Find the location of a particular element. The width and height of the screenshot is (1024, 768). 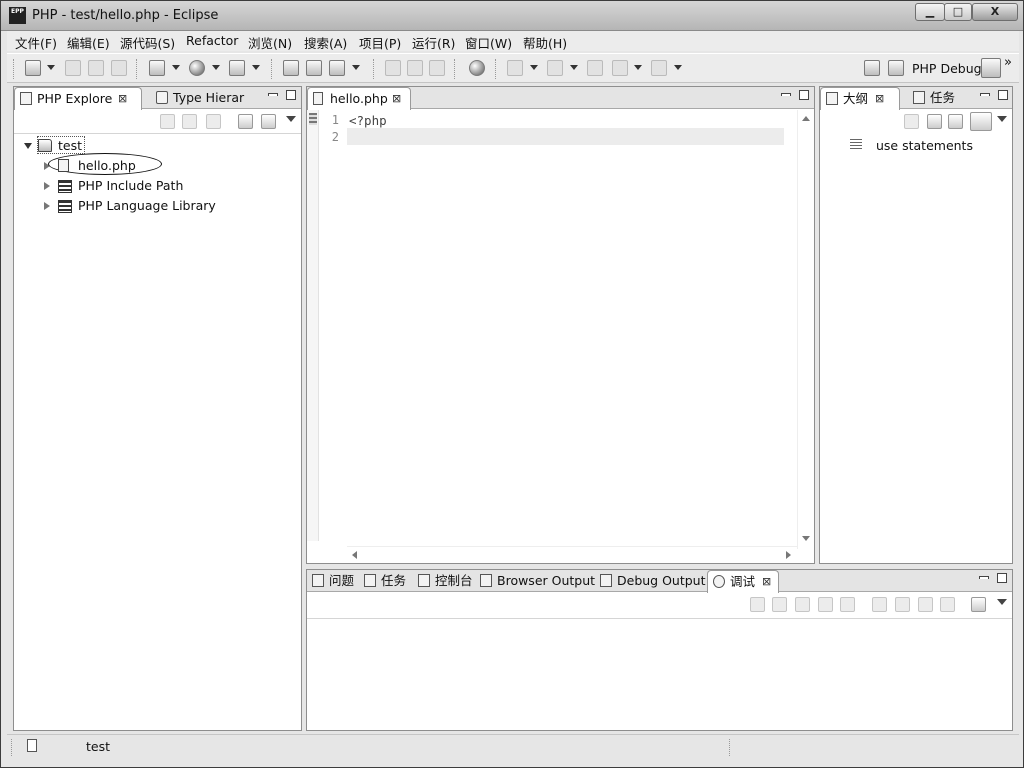

tab-php-explorer: PHP Explore ⊠ is located at coordinates (78, 98).